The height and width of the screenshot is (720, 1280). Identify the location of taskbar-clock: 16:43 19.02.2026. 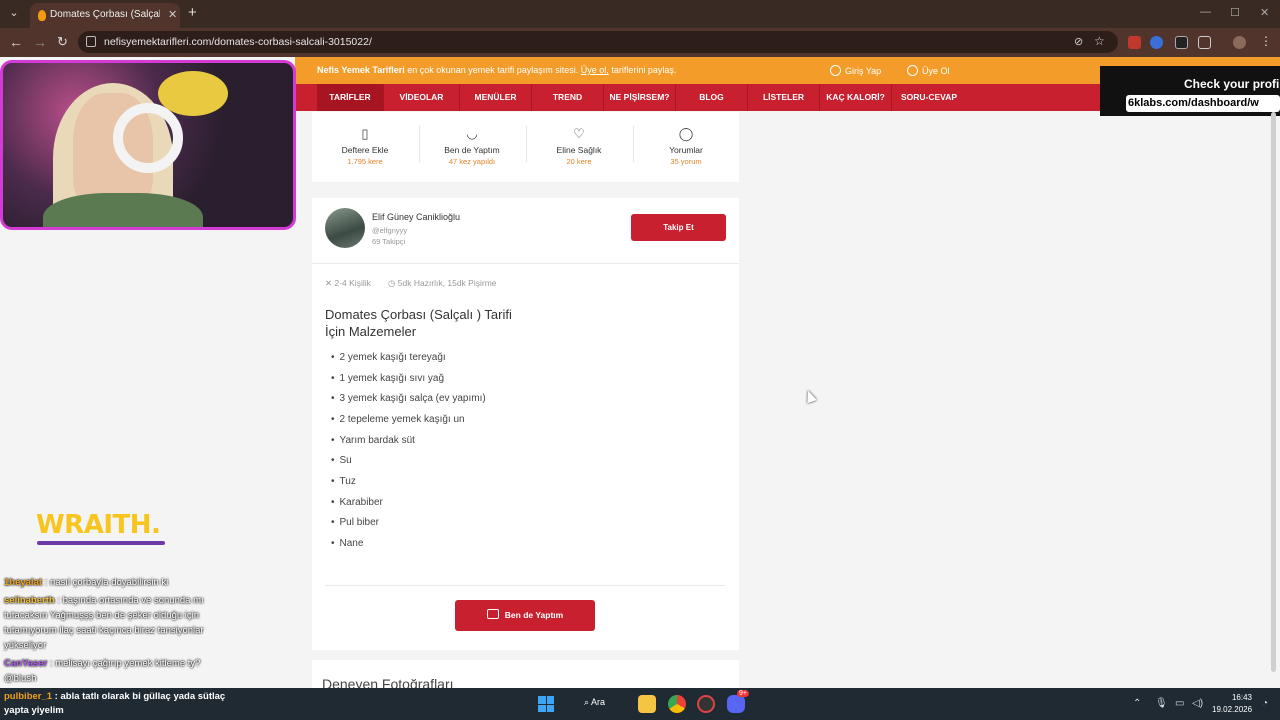
(1232, 704).